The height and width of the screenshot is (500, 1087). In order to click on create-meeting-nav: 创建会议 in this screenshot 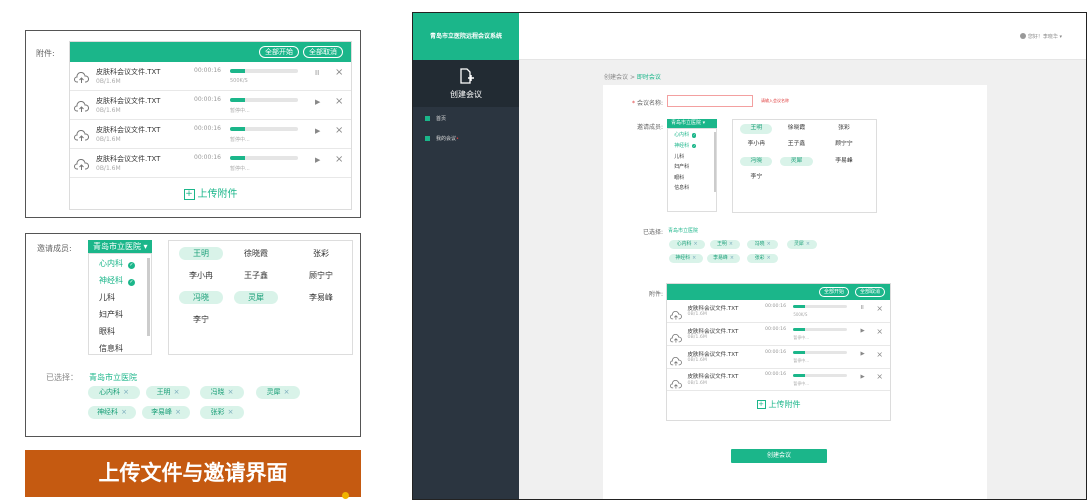, I will do `click(466, 83)`.